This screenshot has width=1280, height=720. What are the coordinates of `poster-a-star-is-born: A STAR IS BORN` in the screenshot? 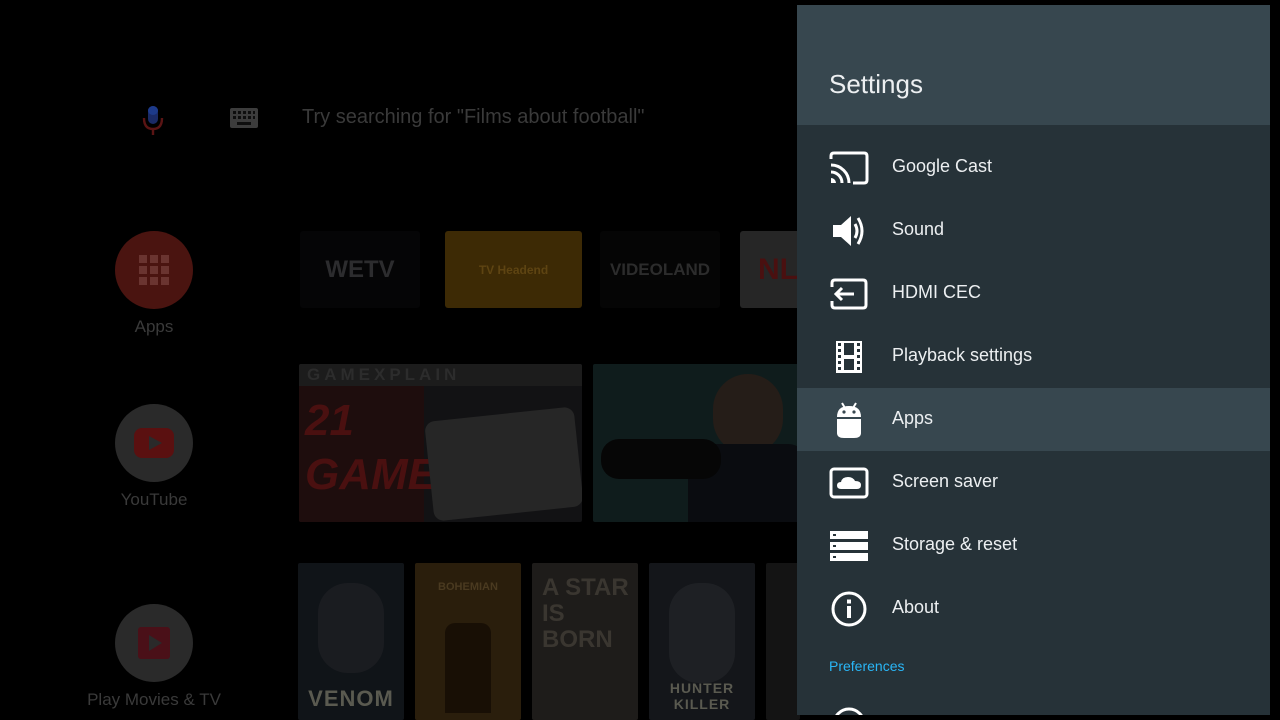 It's located at (585, 641).